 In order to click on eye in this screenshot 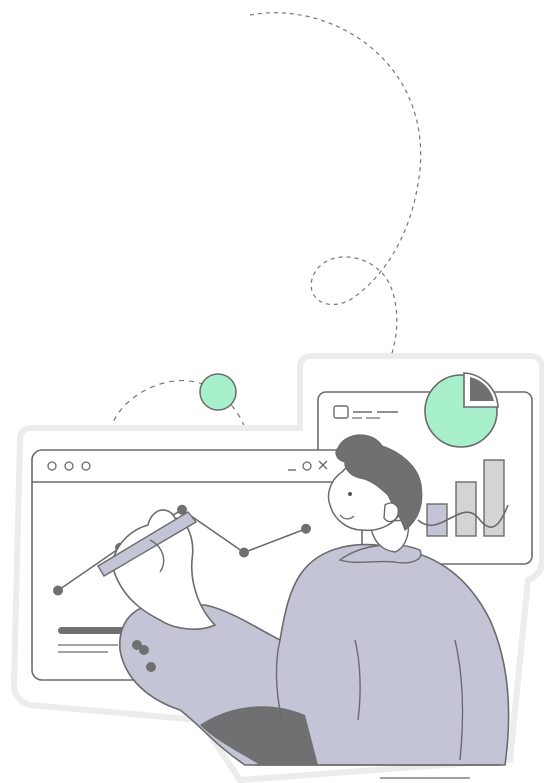, I will do `click(350, 494)`.